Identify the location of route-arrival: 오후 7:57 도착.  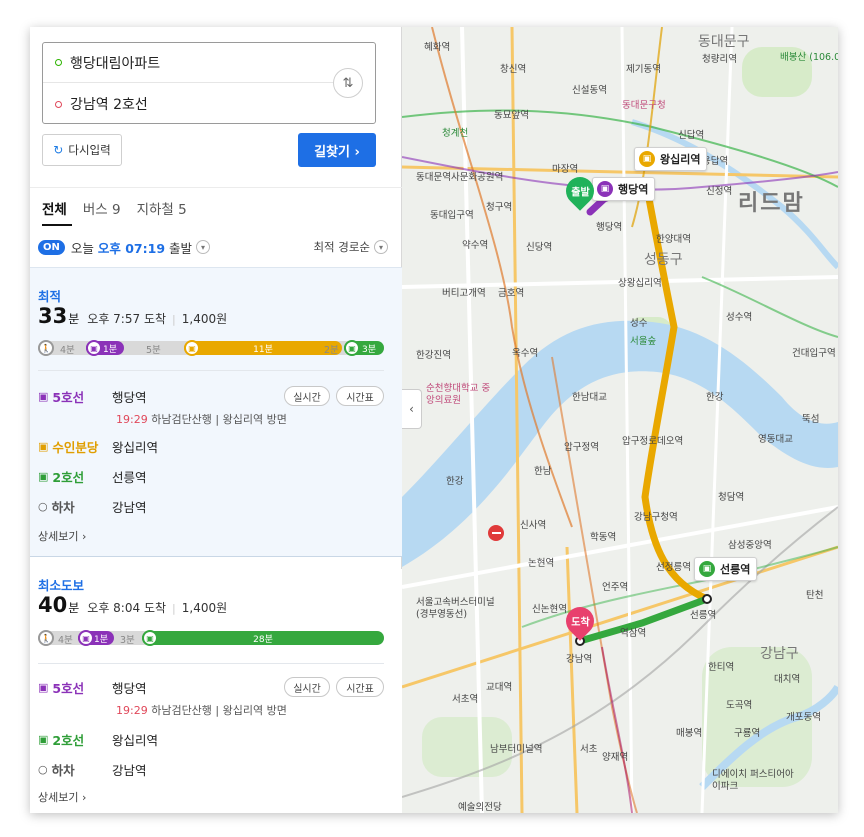
(127, 319).